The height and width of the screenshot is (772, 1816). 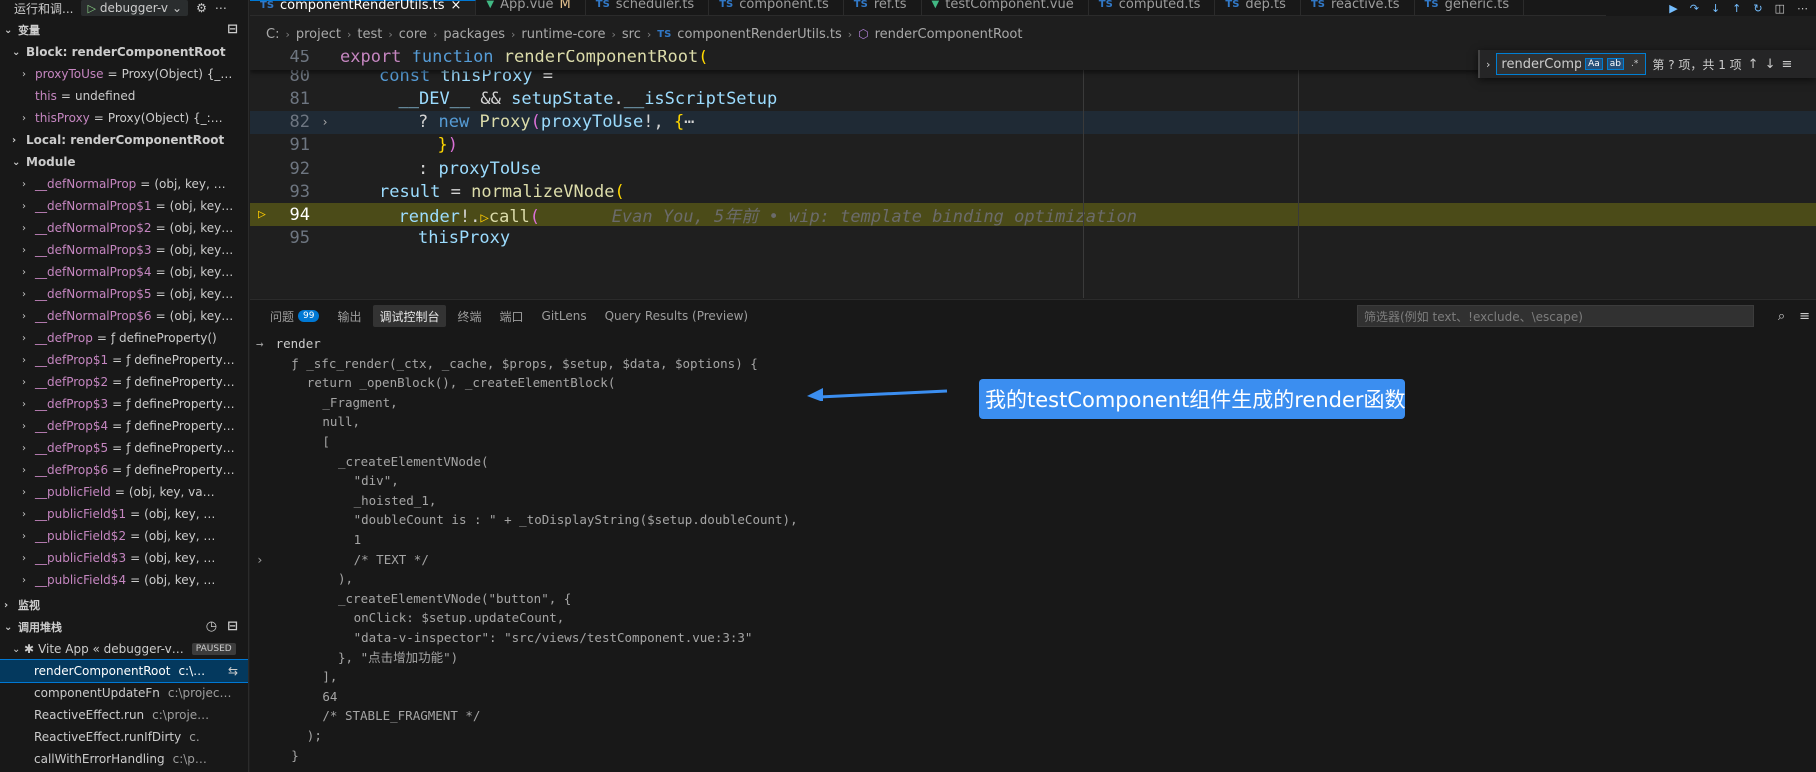 What do you see at coordinates (1615, 64) in the screenshot?
I see `whole-word-toggle: ab` at bounding box center [1615, 64].